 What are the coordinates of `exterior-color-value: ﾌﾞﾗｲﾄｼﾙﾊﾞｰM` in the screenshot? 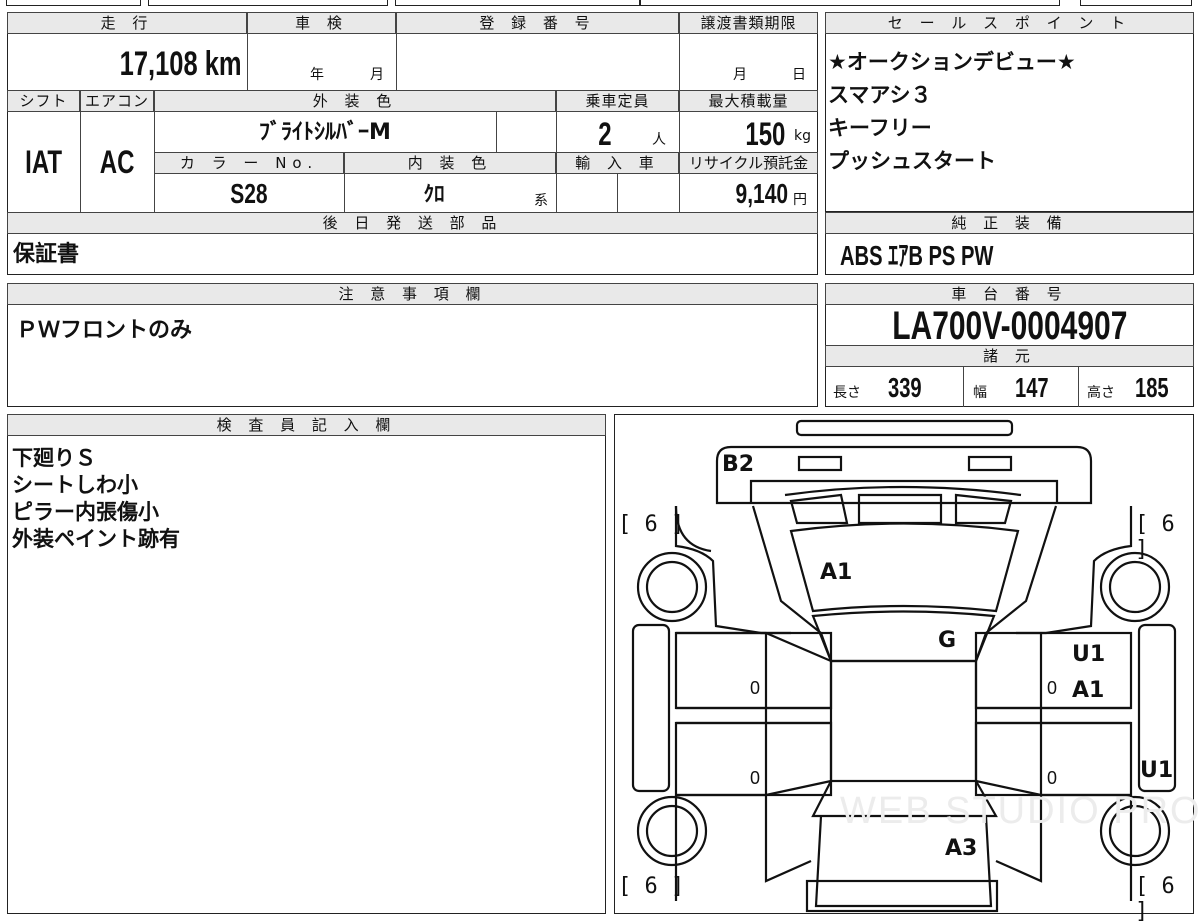 It's located at (325, 132).